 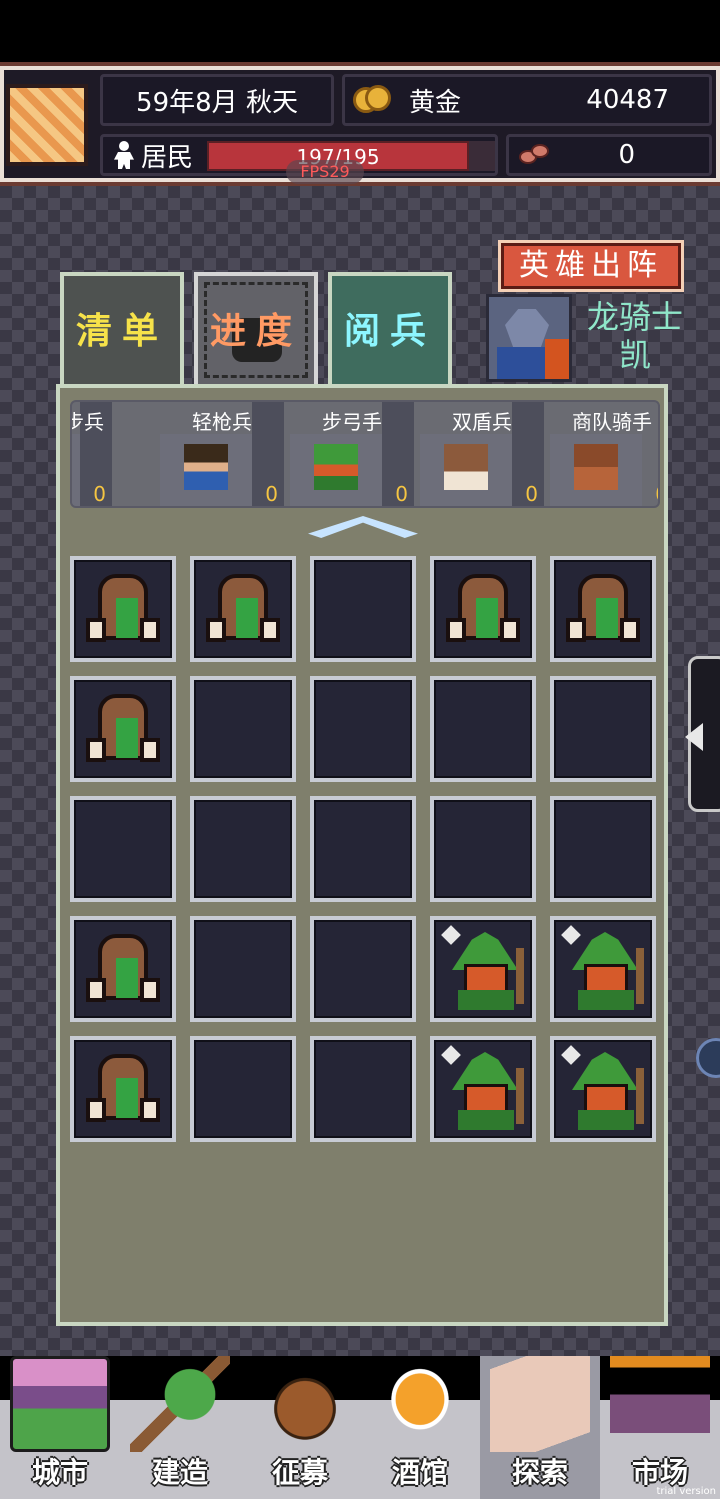 What do you see at coordinates (59, 1472) in the screenshot?
I see `nav-label: 城市` at bounding box center [59, 1472].